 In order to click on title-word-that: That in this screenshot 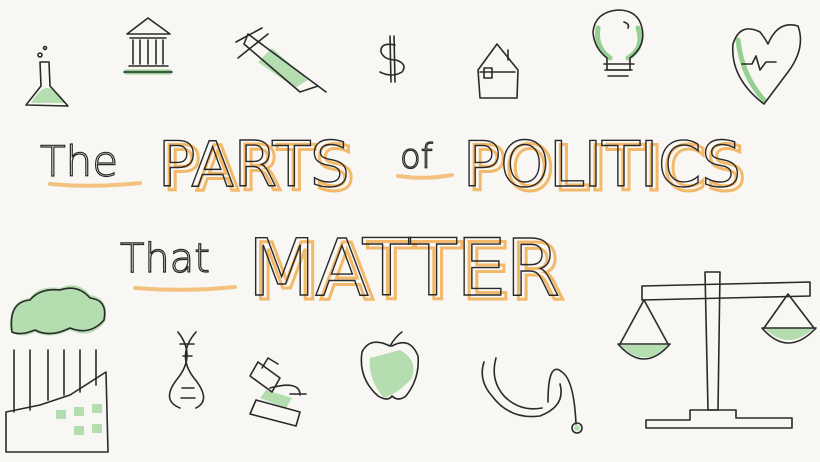, I will do `click(165, 259)`.